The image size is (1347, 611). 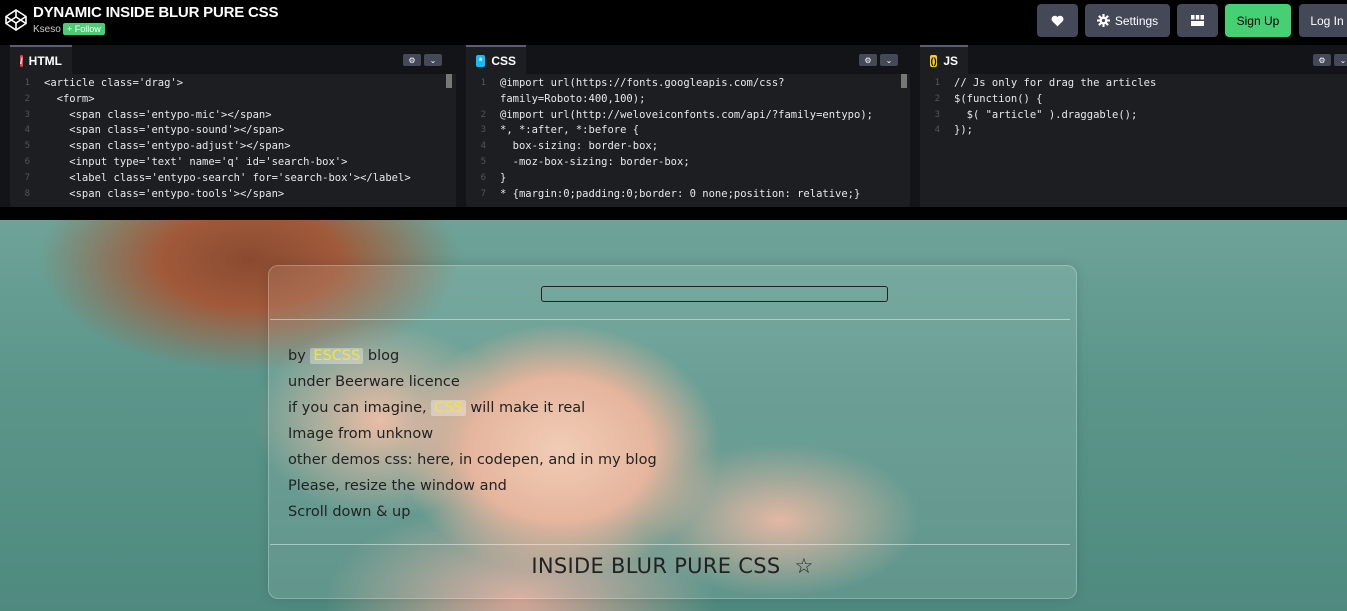 What do you see at coordinates (349, 512) in the screenshot?
I see `article-line-text: Scroll down & up` at bounding box center [349, 512].